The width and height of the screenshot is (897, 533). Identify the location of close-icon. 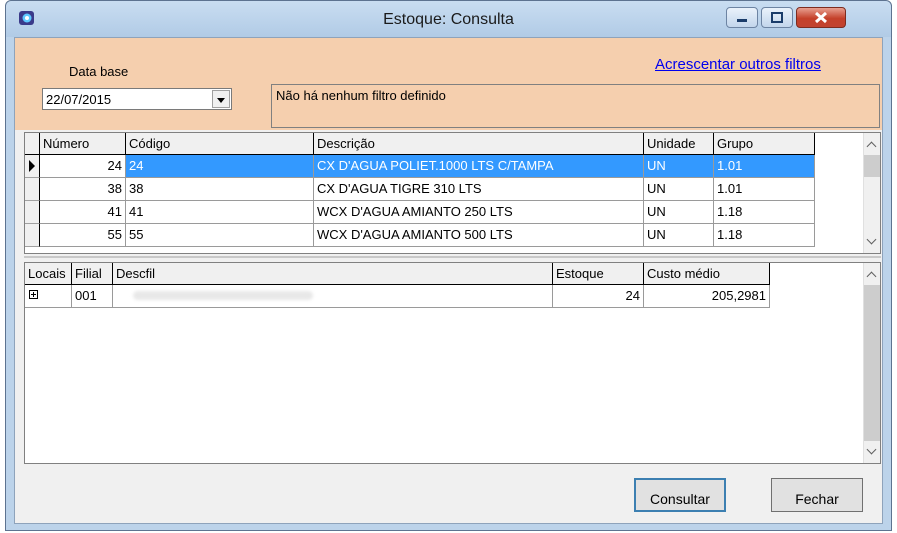
(821, 17).